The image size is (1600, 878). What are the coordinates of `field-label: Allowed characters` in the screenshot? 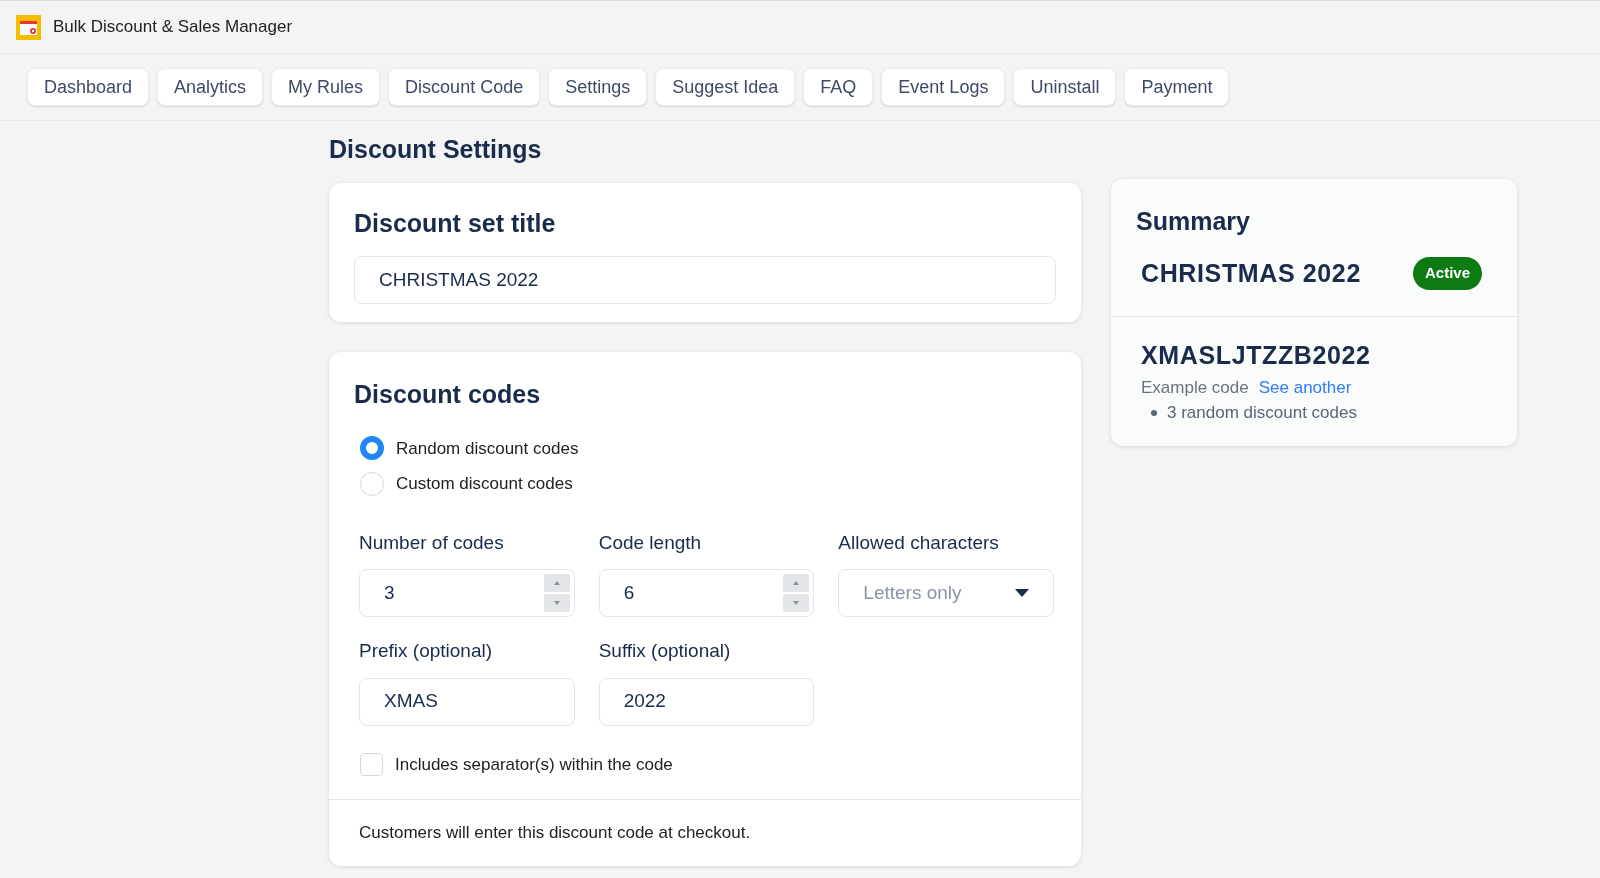 It's located at (919, 542).